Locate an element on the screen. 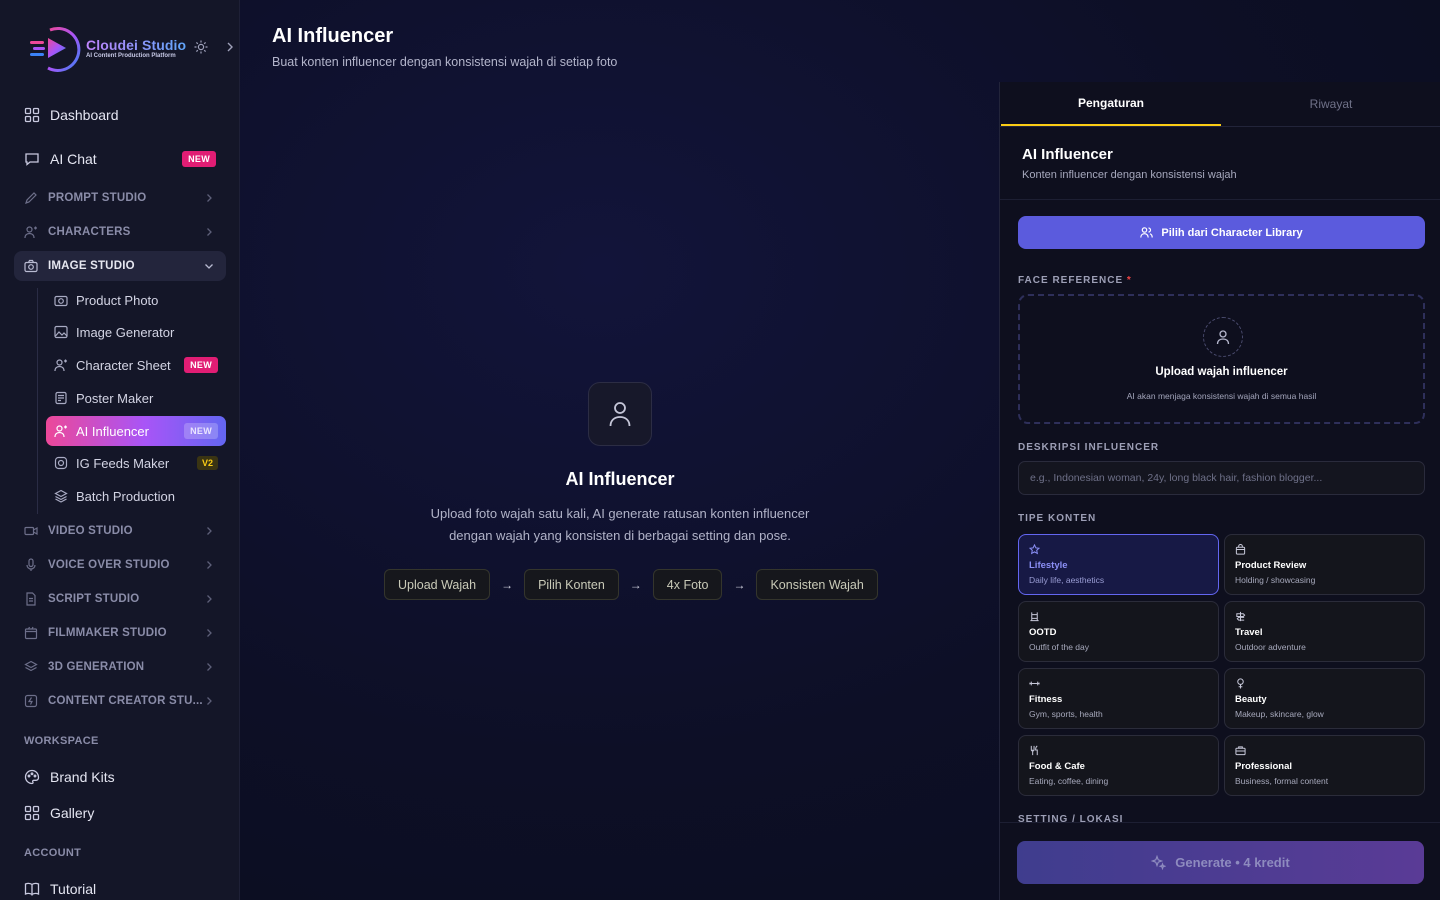 The width and height of the screenshot is (1440, 900). sparkle-venus-icon is located at coordinates (1240, 683).